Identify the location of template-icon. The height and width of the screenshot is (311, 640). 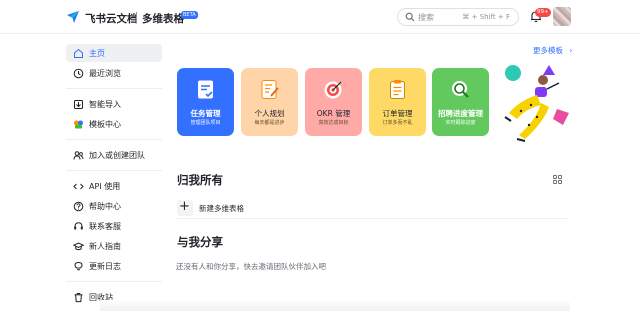
(78, 124).